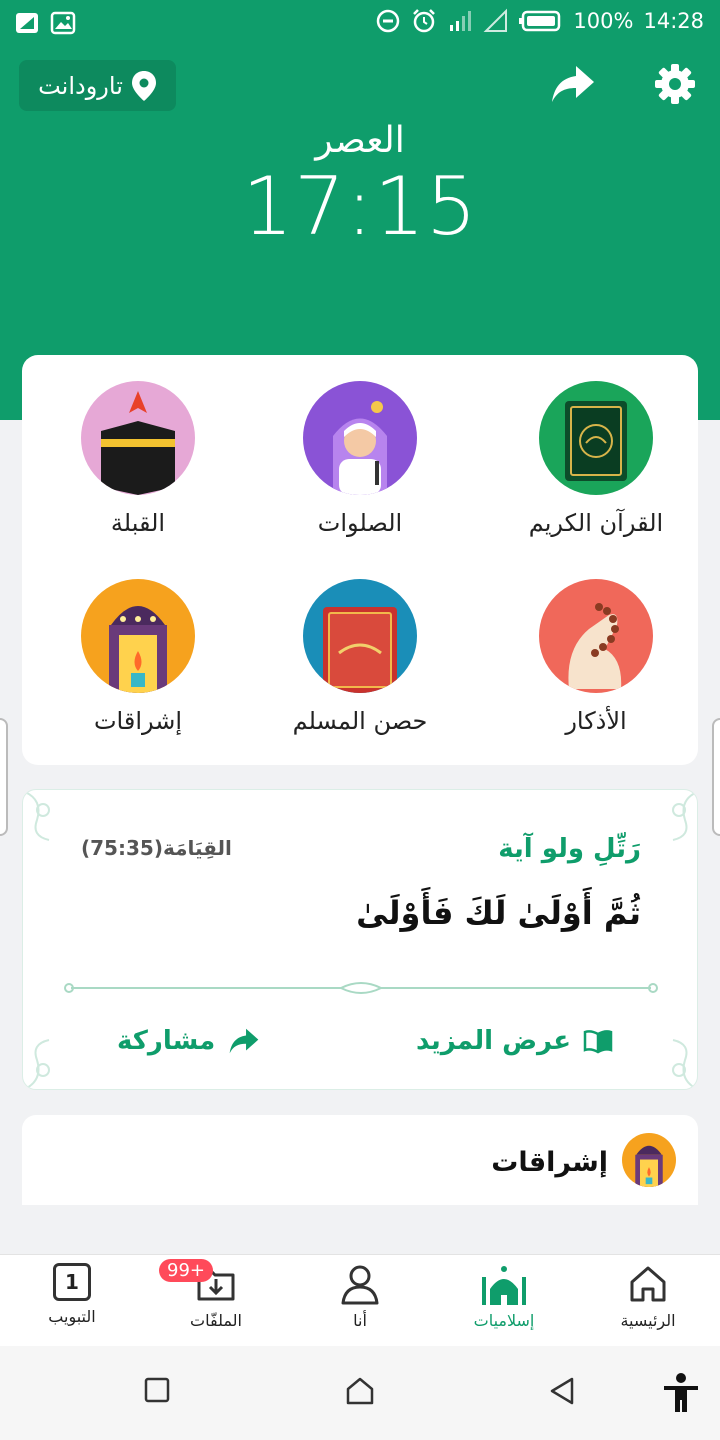 The height and width of the screenshot is (1440, 720). I want to click on location-label: تارودانت, so click(80, 85).